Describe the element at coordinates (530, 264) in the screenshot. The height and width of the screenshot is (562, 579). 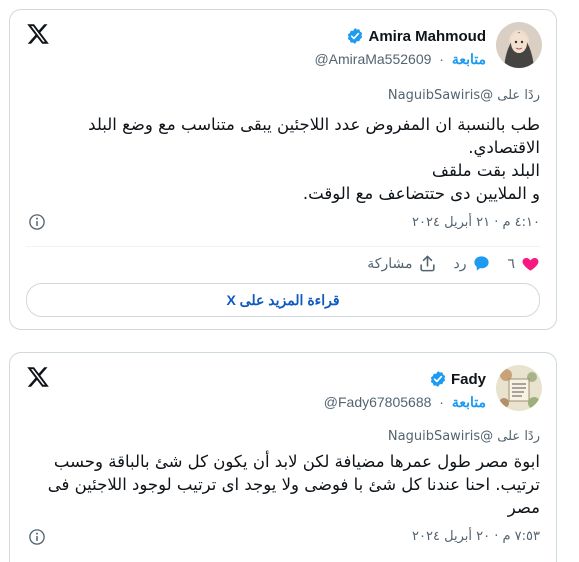
I see `heart-icon` at that location.